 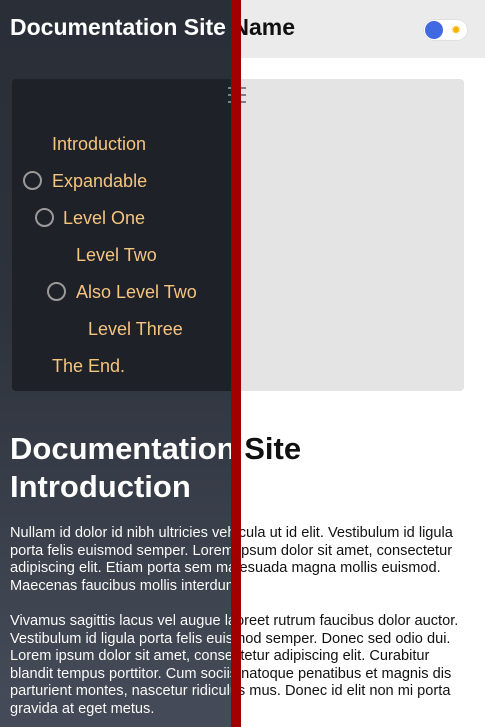 I want to click on split-divider, so click(x=236, y=363).